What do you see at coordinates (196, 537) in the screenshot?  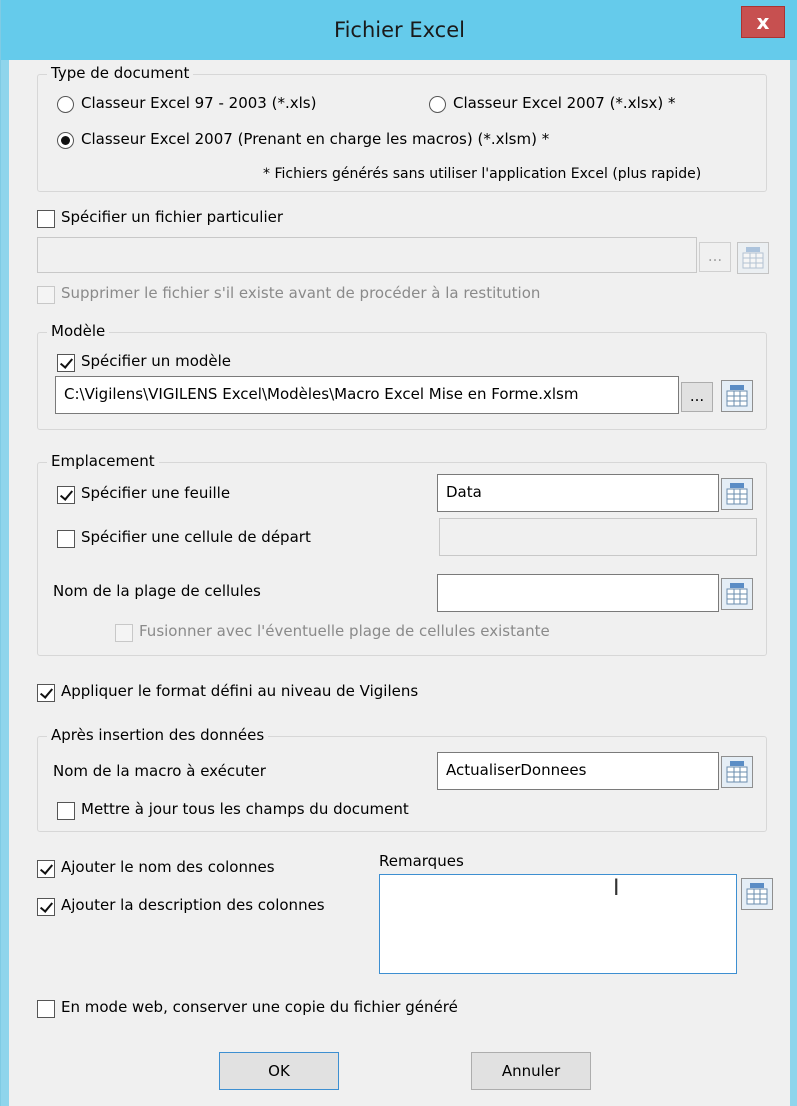 I see `specify-cell-label: Spécifier une cellule de départ` at bounding box center [196, 537].